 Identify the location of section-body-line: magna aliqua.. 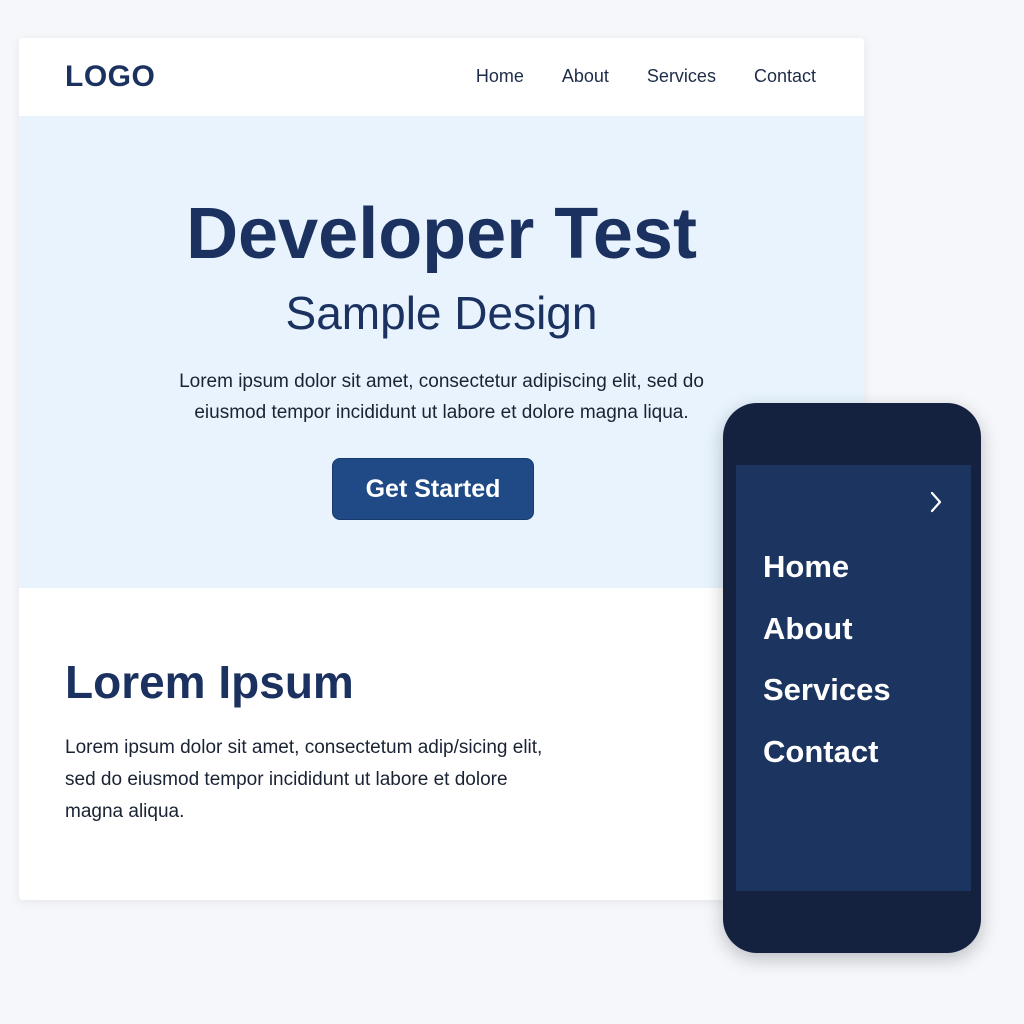
(125, 811).